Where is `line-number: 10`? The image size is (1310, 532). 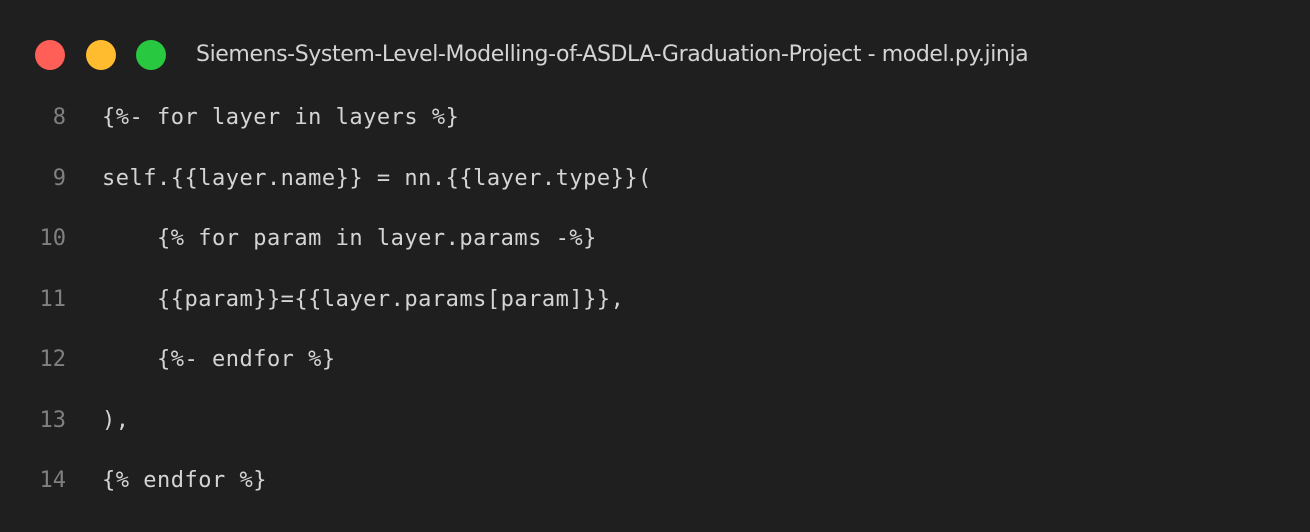
line-number: 10 is located at coordinates (53, 238).